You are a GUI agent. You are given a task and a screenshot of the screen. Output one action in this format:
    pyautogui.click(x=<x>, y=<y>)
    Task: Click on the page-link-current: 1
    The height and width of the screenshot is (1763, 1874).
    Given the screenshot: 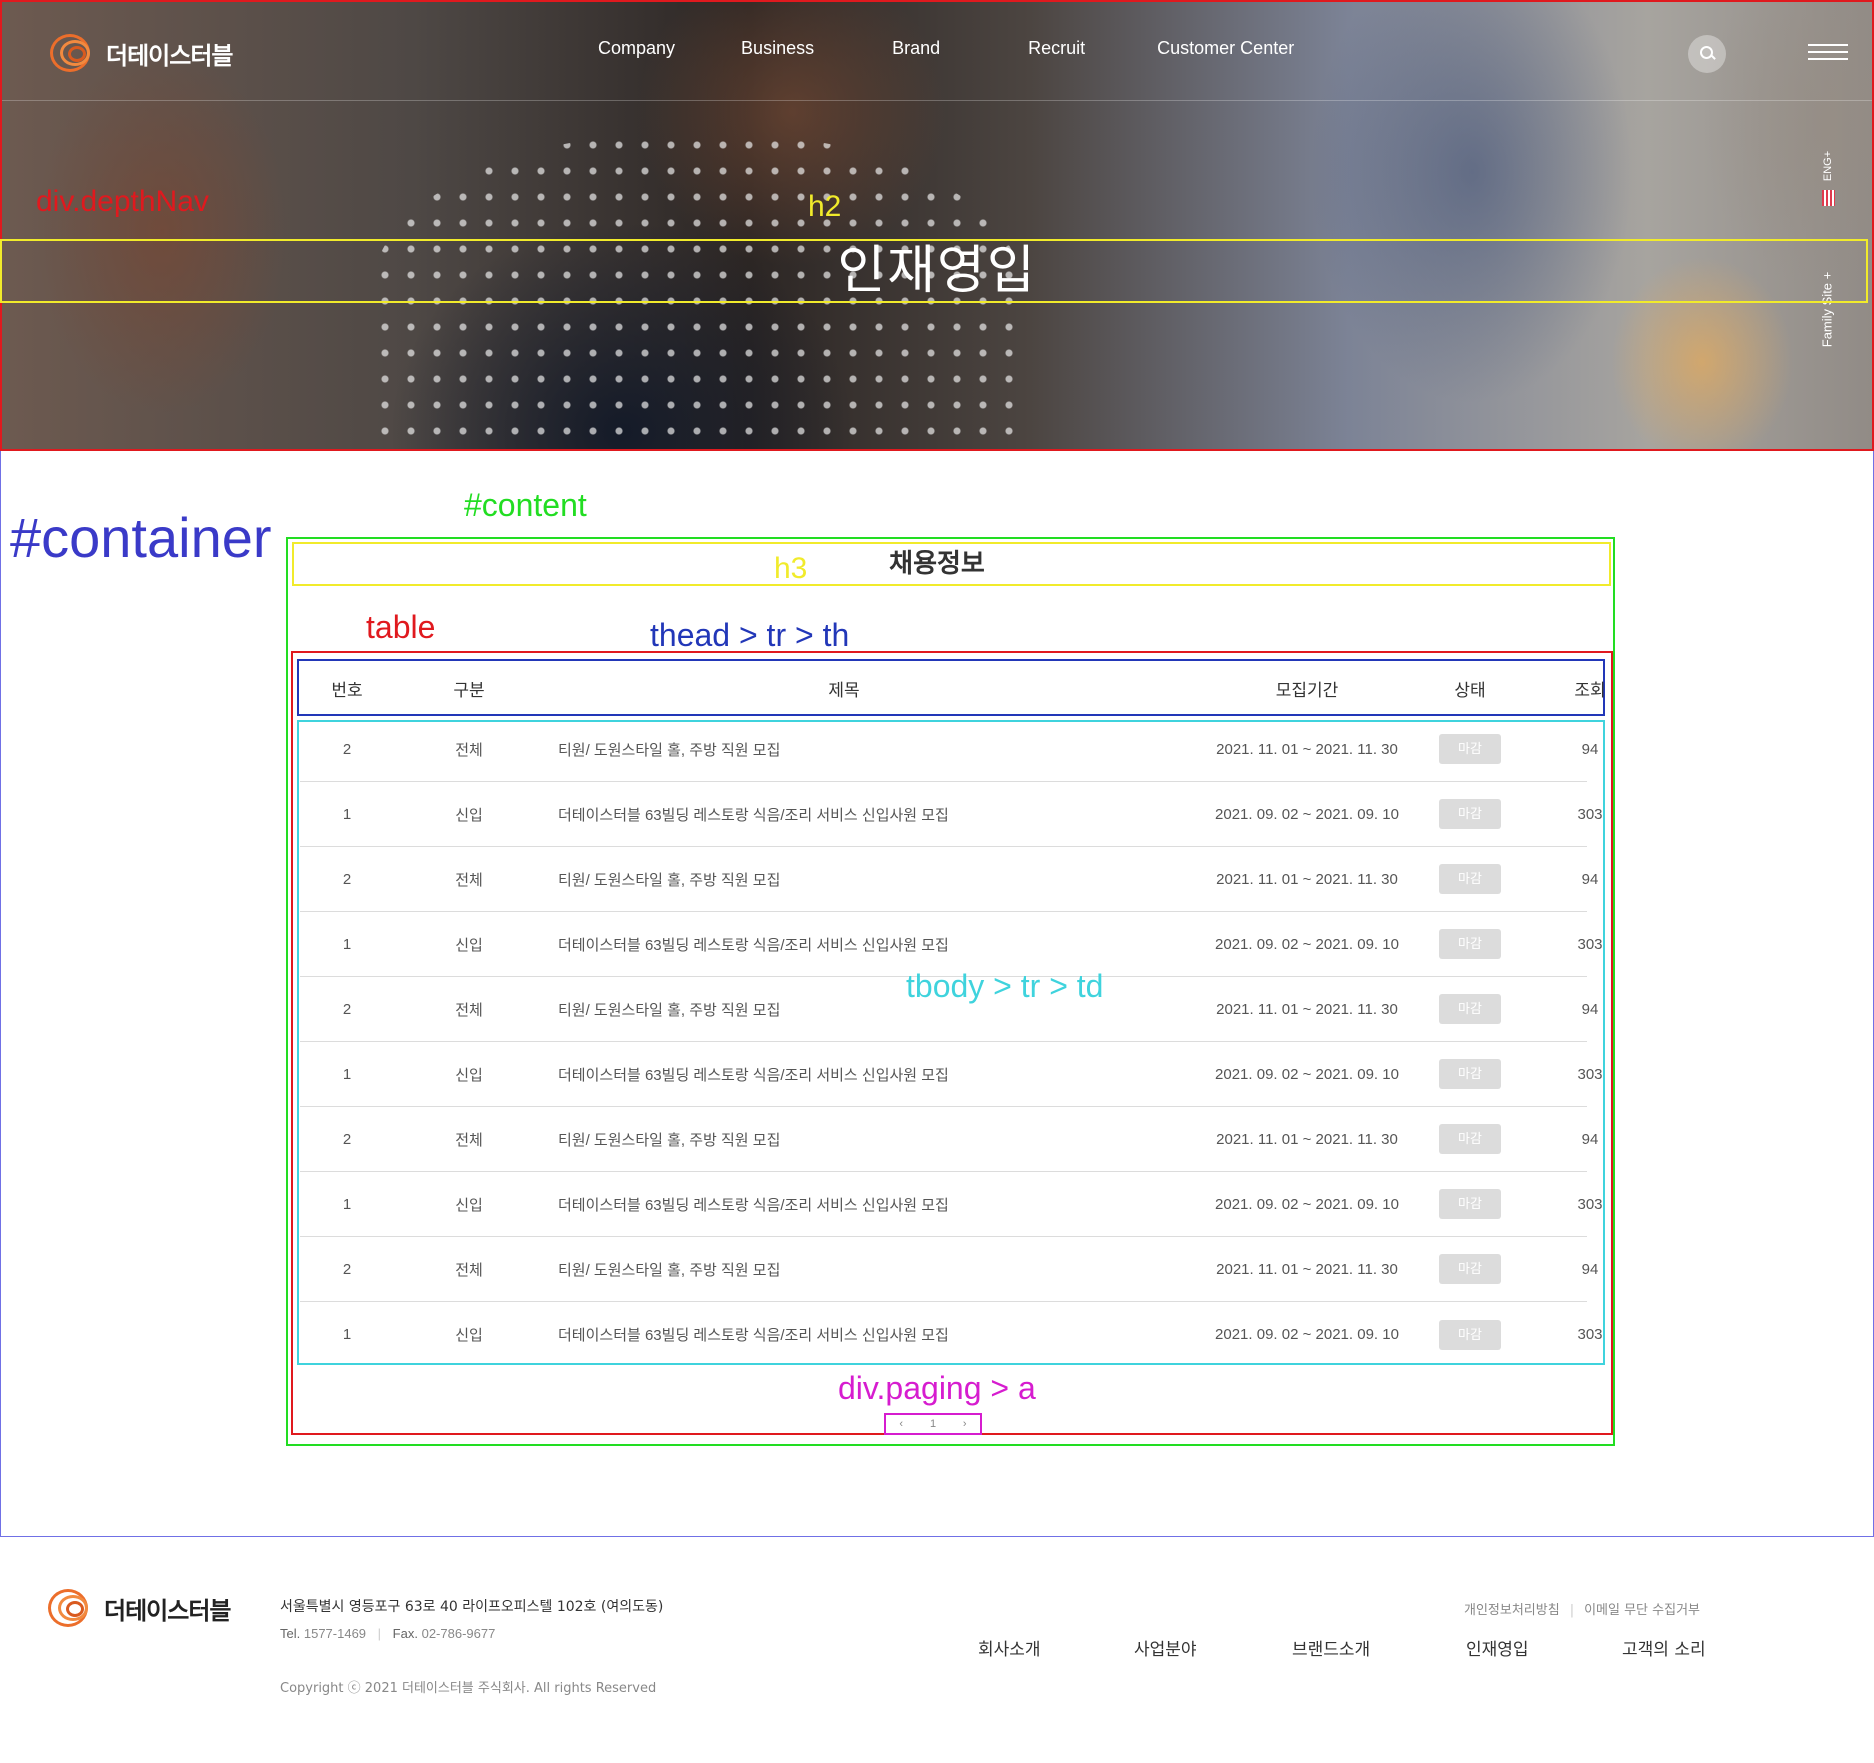 What is the action you would take?
    pyautogui.click(x=933, y=1424)
    